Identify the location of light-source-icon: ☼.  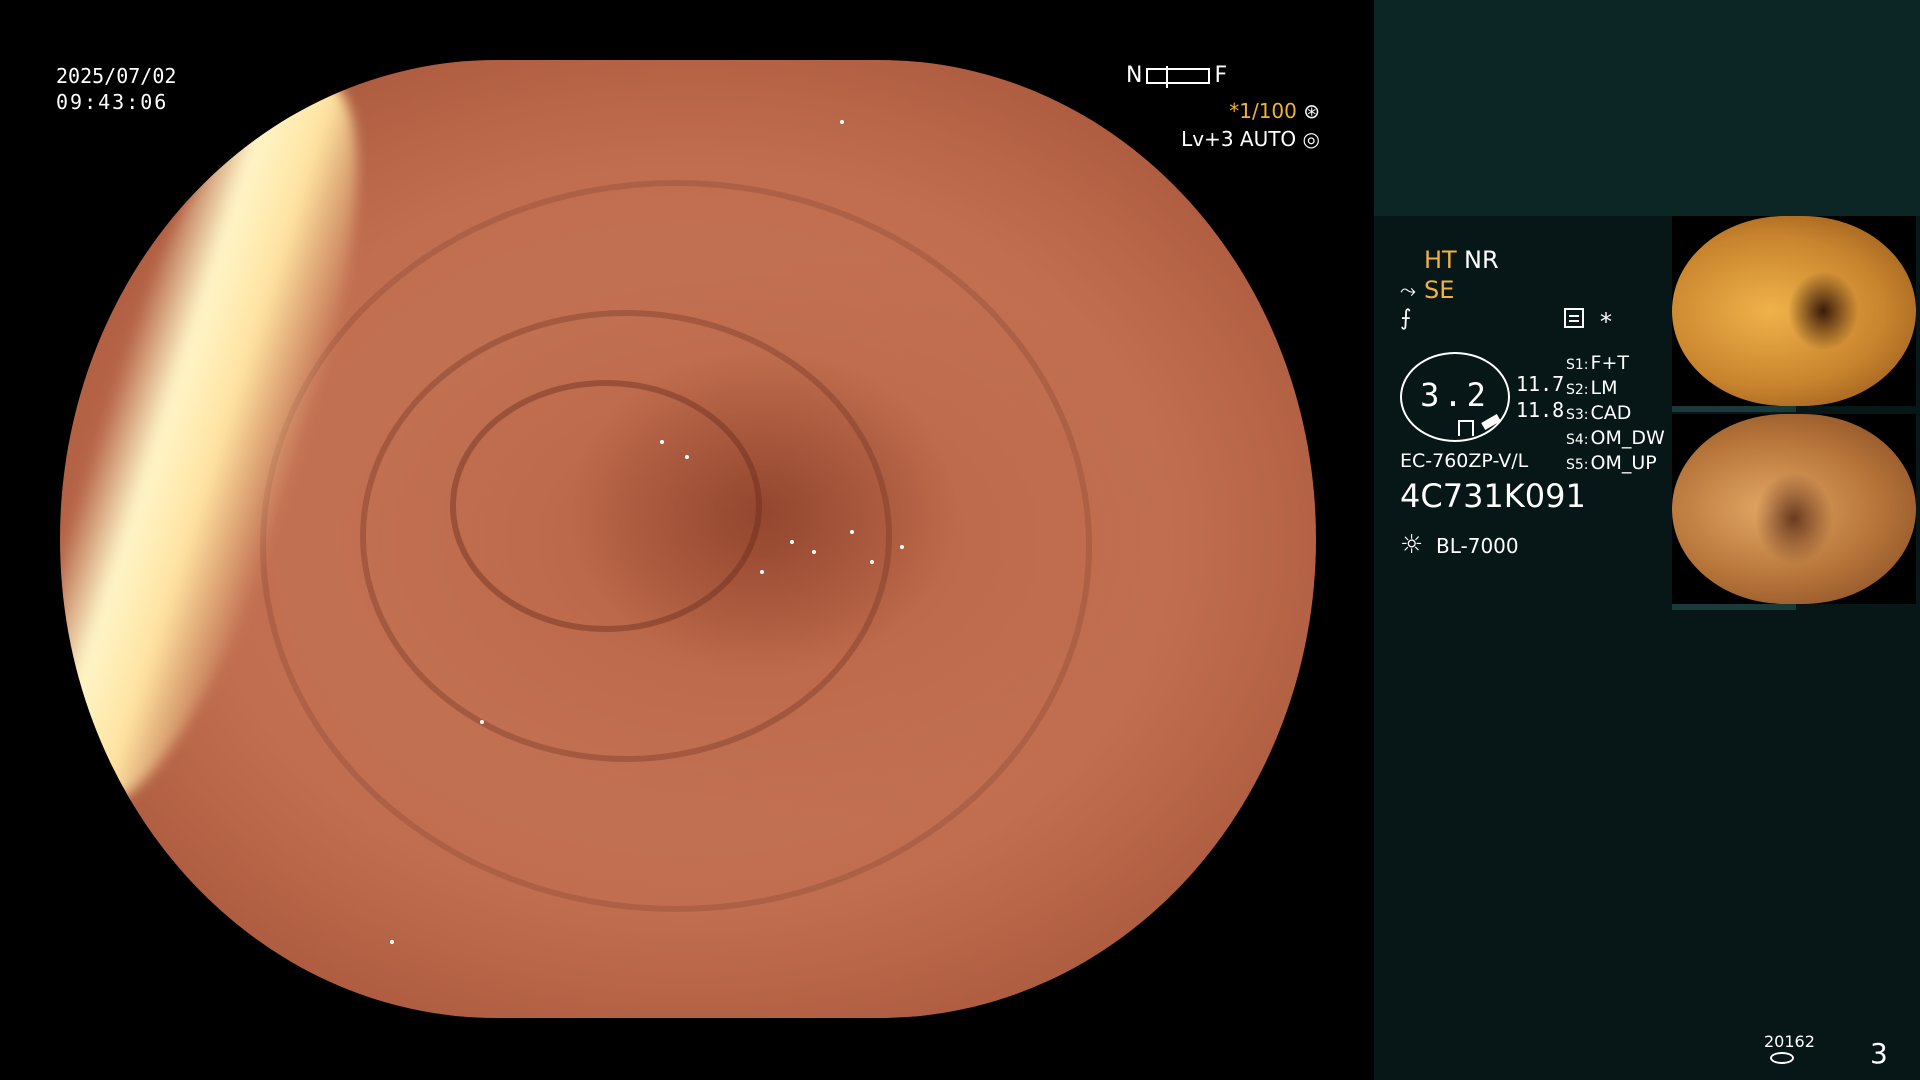
(1412, 545).